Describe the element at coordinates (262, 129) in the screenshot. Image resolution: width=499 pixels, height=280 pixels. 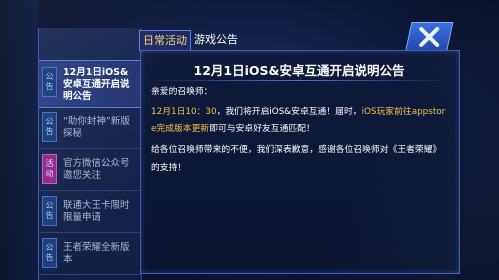
I see `notice-text: 即可与安卓好友互通匹配！` at that location.